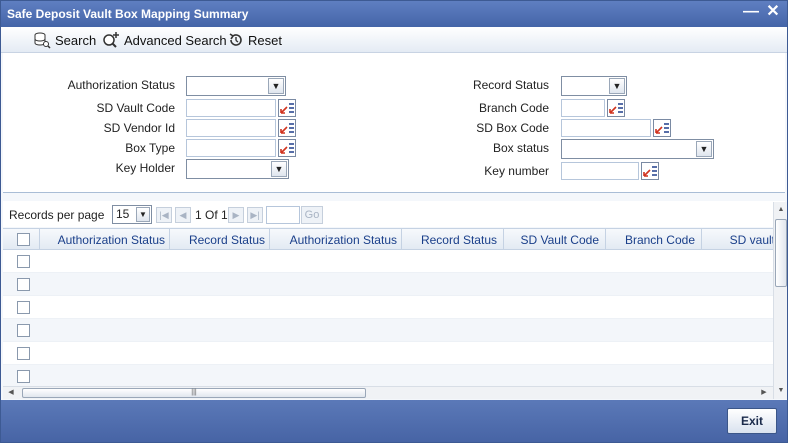 This screenshot has height=443, width=788. What do you see at coordinates (594, 86) in the screenshot?
I see `record-status-select: ▼` at bounding box center [594, 86].